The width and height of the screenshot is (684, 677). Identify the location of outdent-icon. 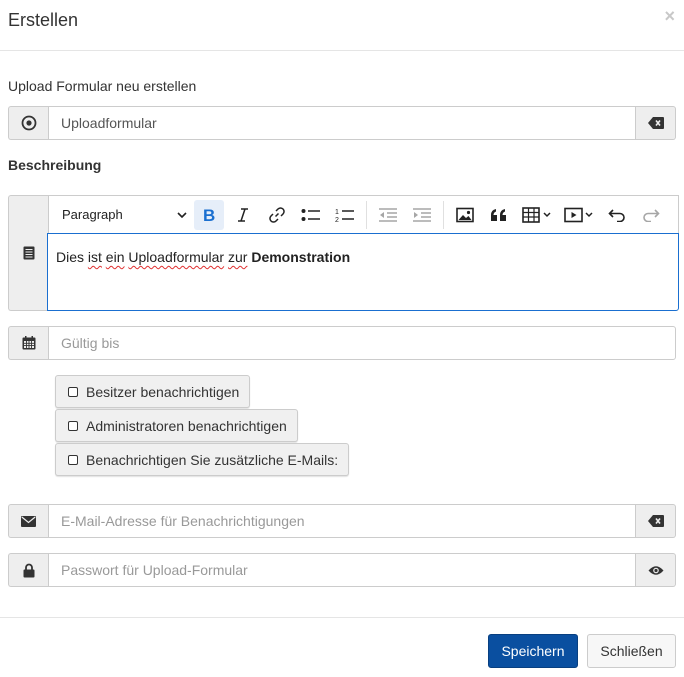
(388, 215).